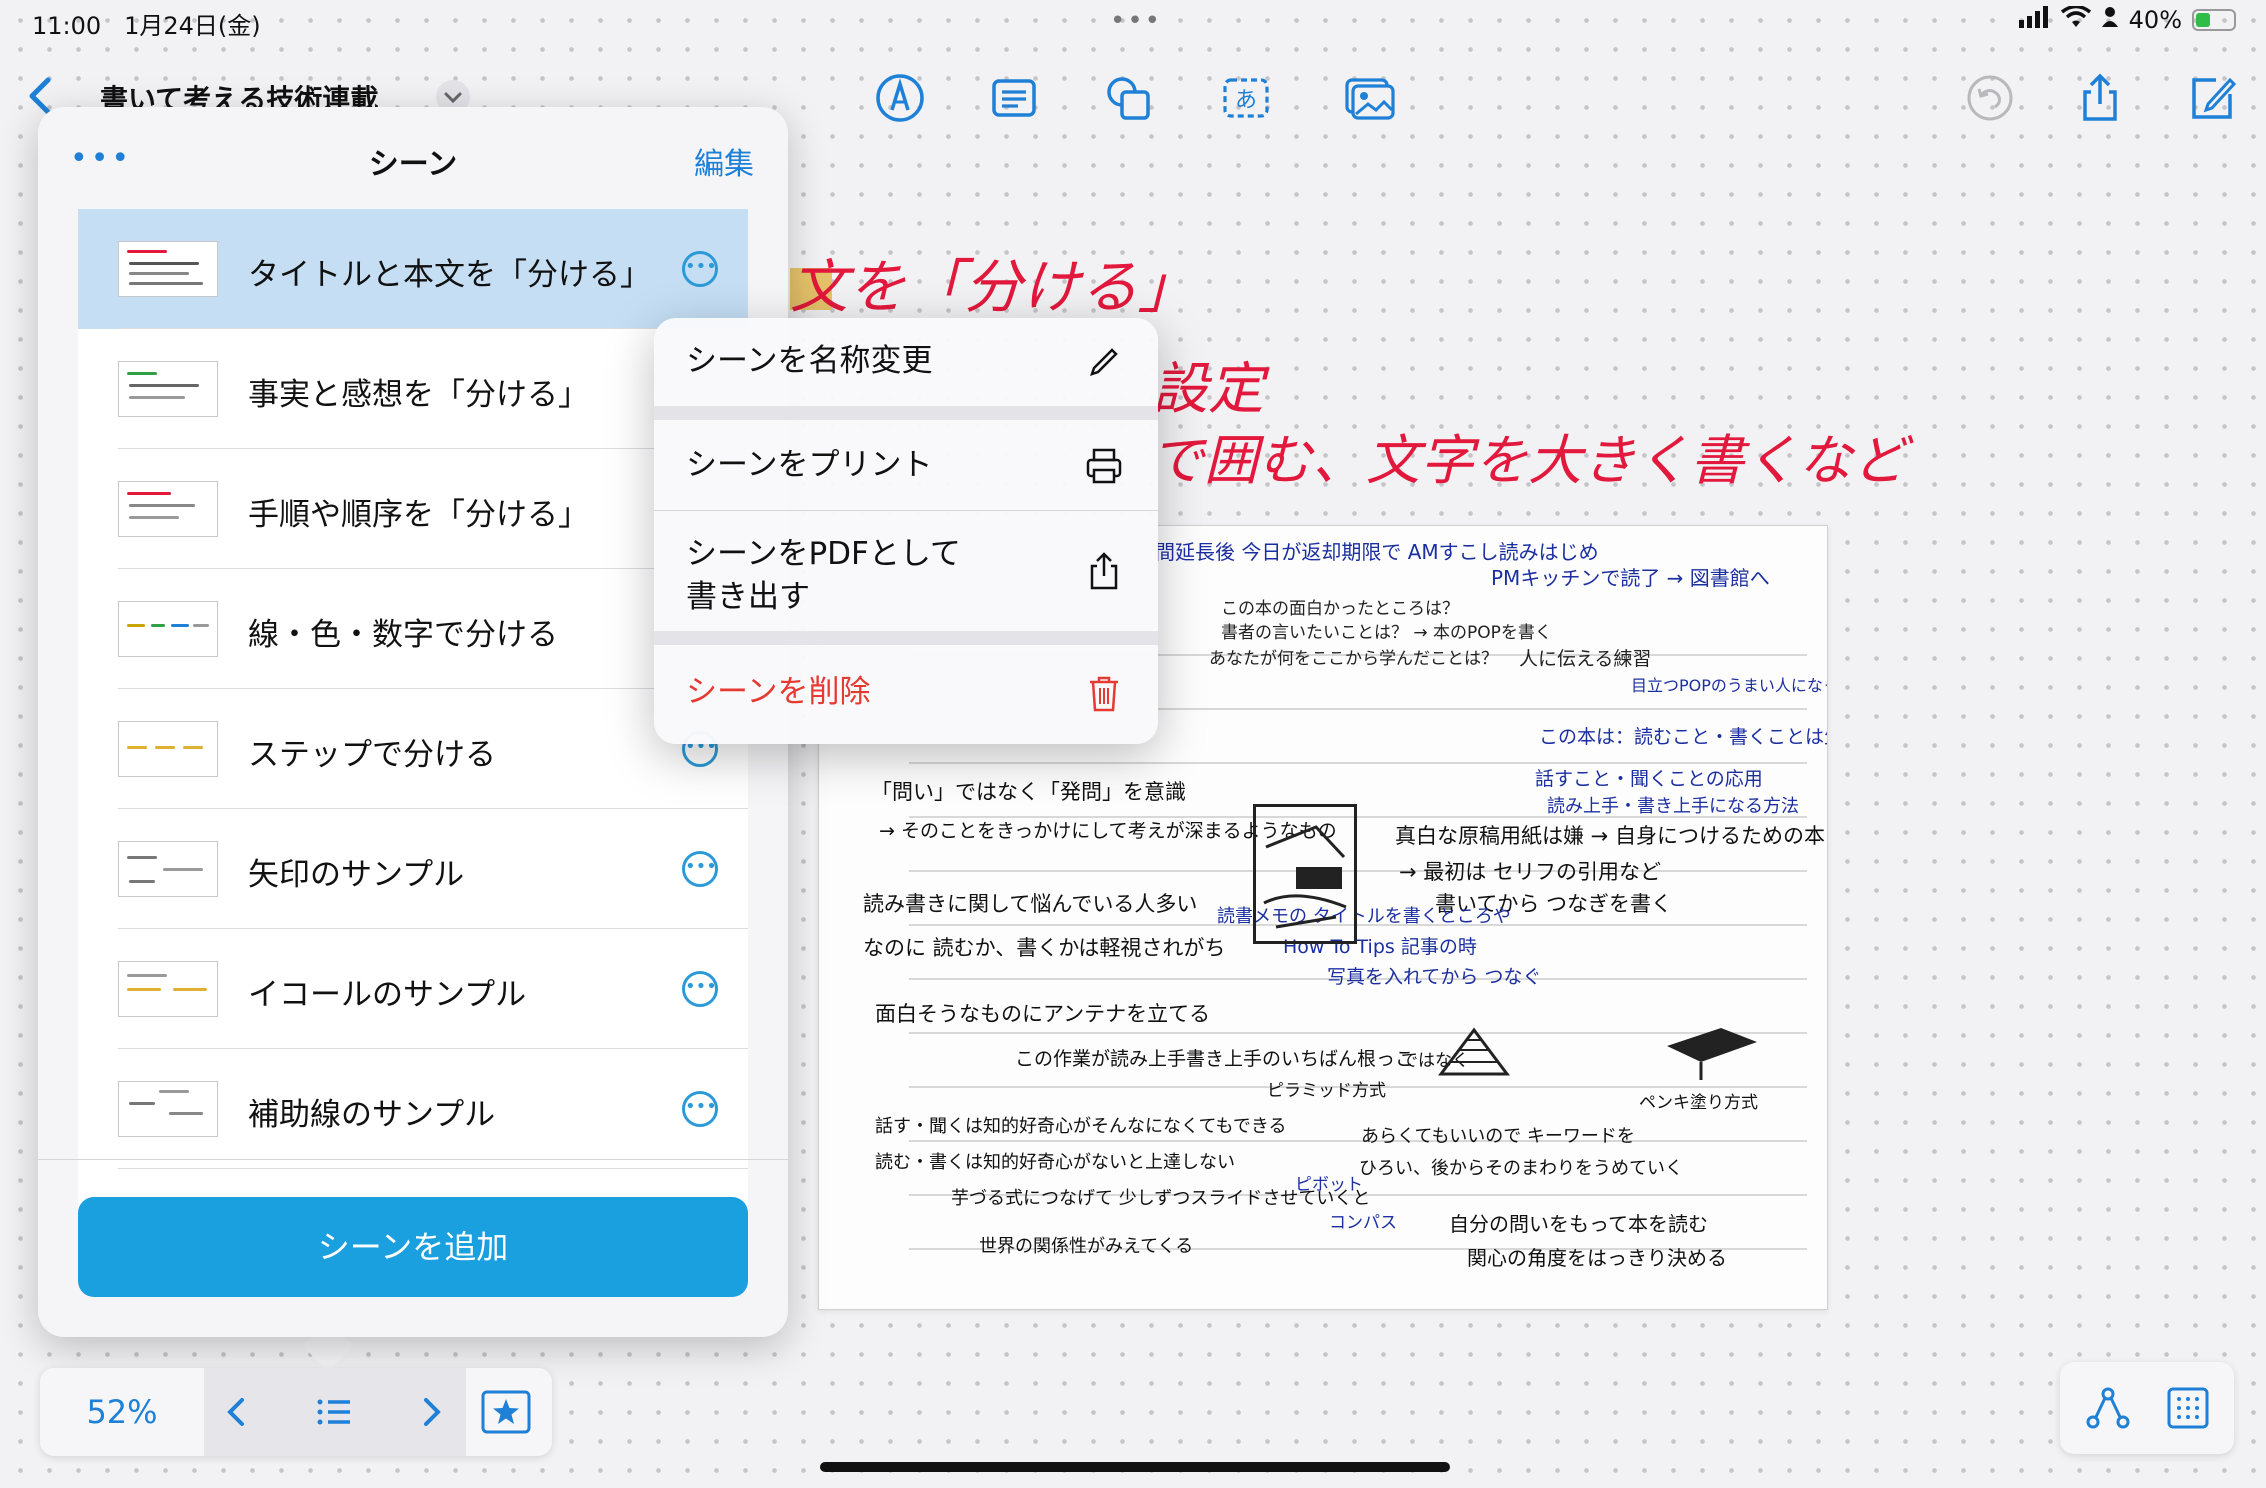 The height and width of the screenshot is (1488, 2266). I want to click on scene-list-button, so click(334, 1412).